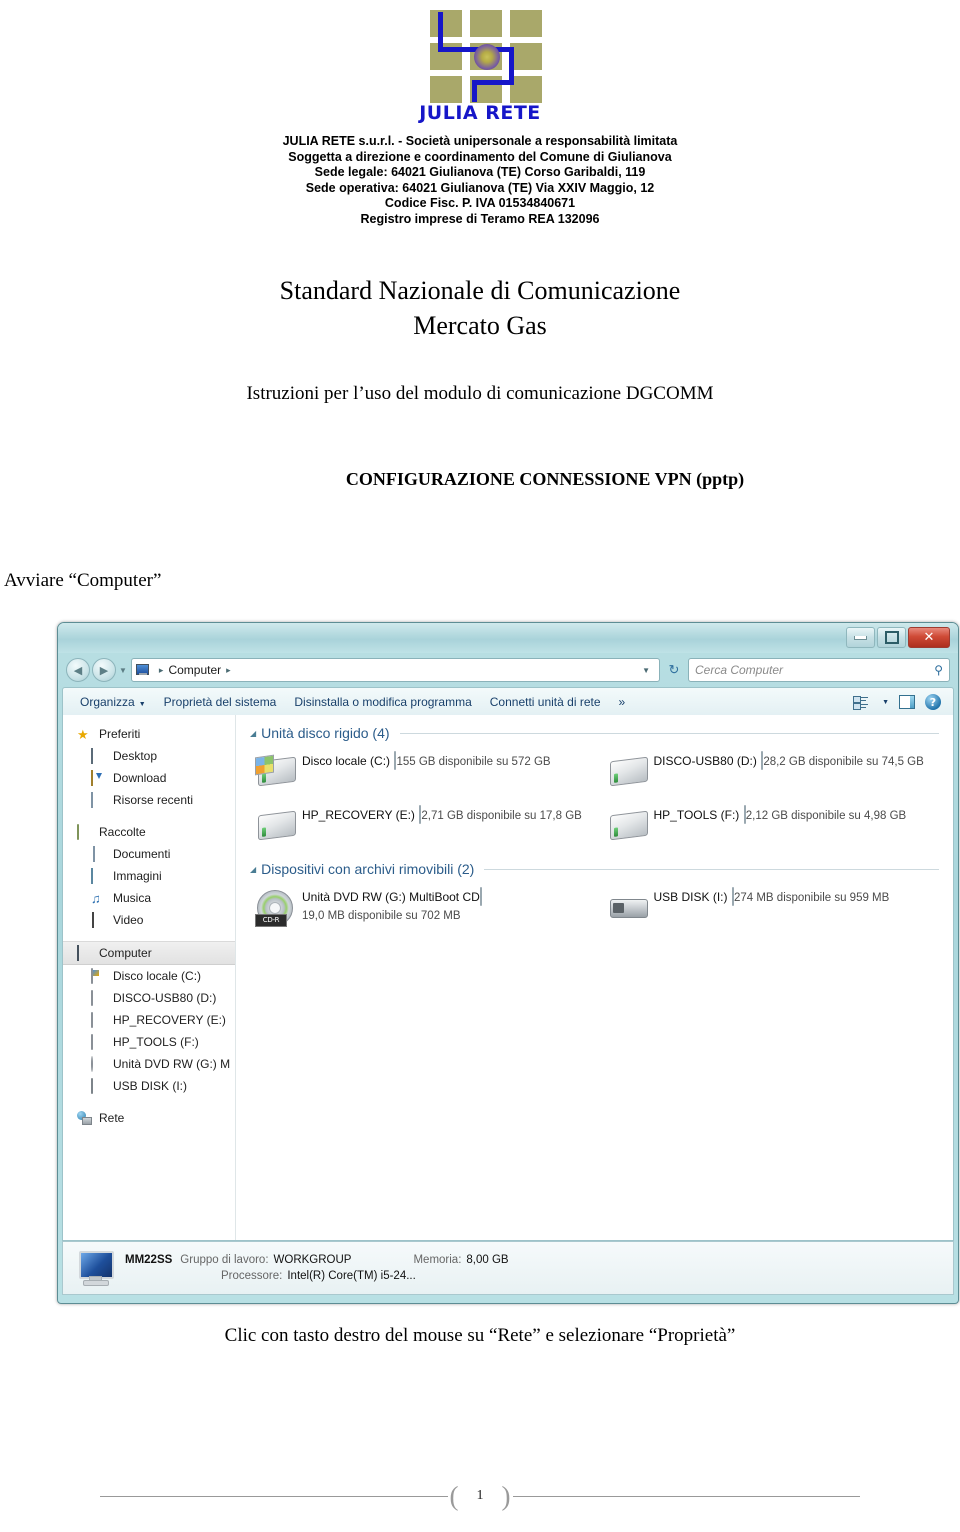 This screenshot has height=1532, width=960. What do you see at coordinates (622, 702) in the screenshot?
I see `toolbar-overflow-button: »` at bounding box center [622, 702].